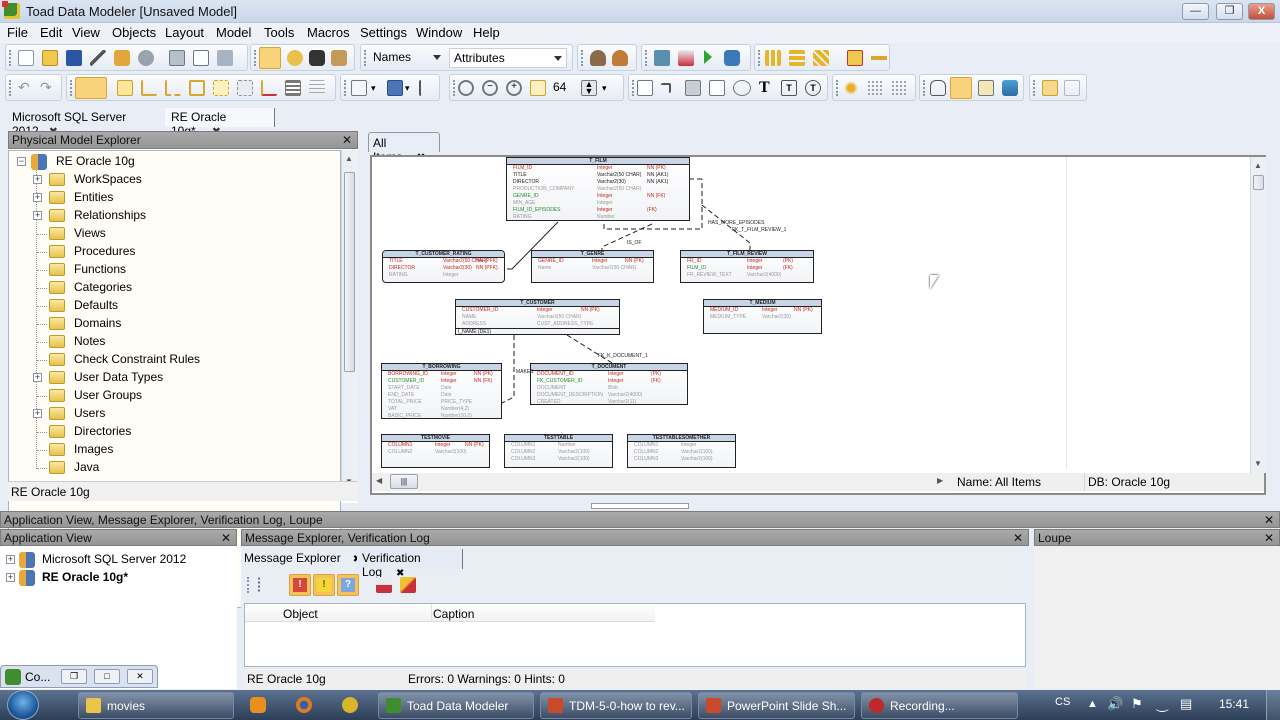  I want to click on entity-attribute: TITLE Varchar2(50 CHAR) NN (PFK), so click(443, 261).